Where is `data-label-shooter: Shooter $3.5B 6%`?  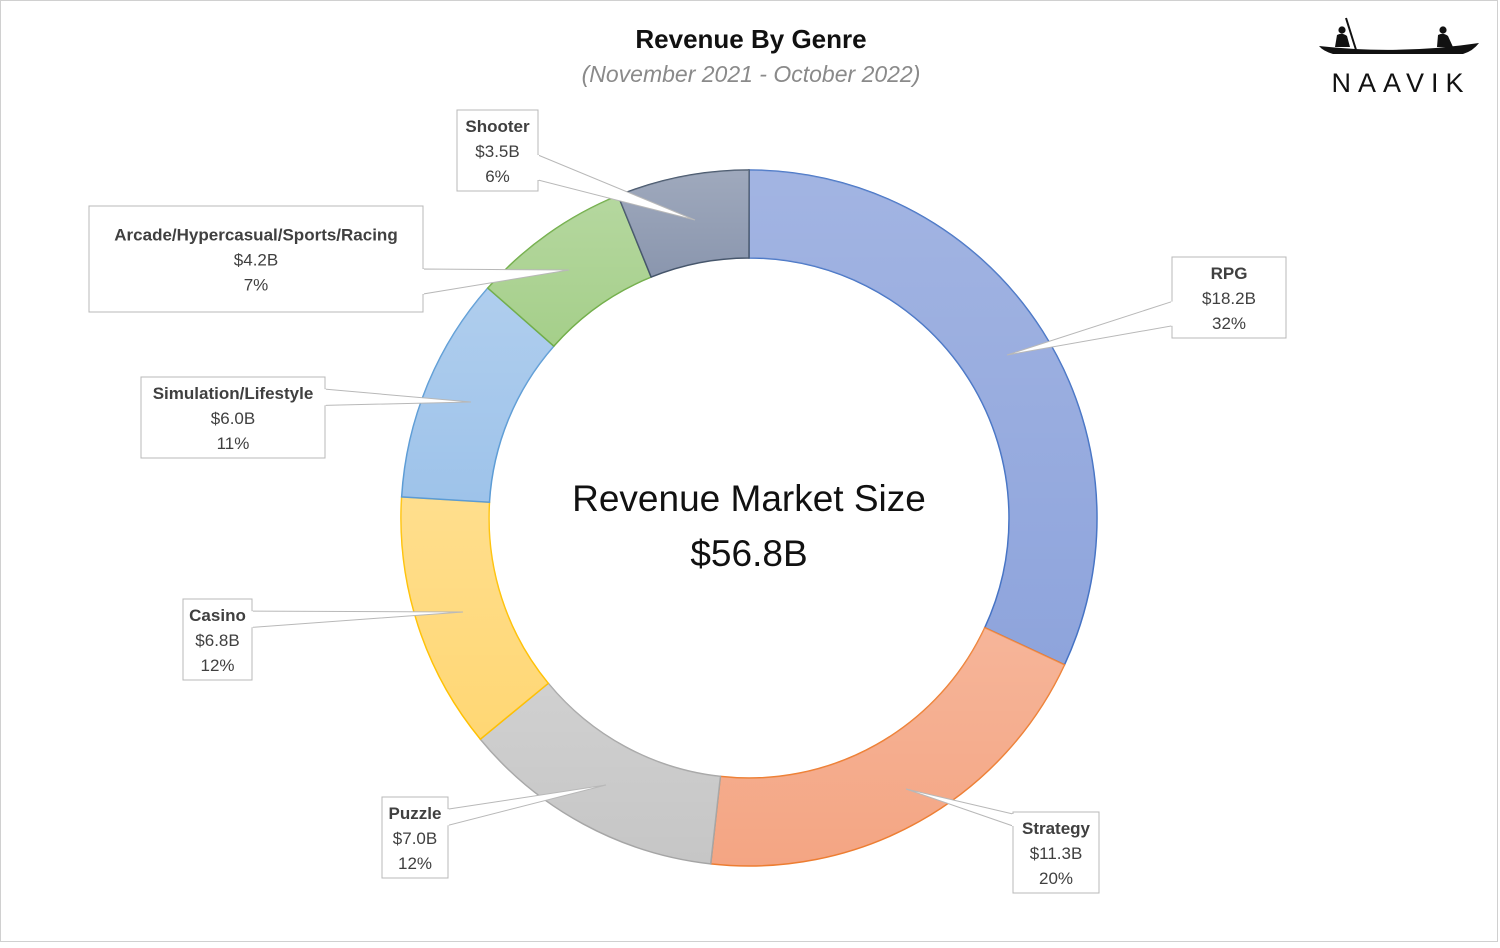
data-label-shooter: Shooter $3.5B 6% is located at coordinates (497, 150).